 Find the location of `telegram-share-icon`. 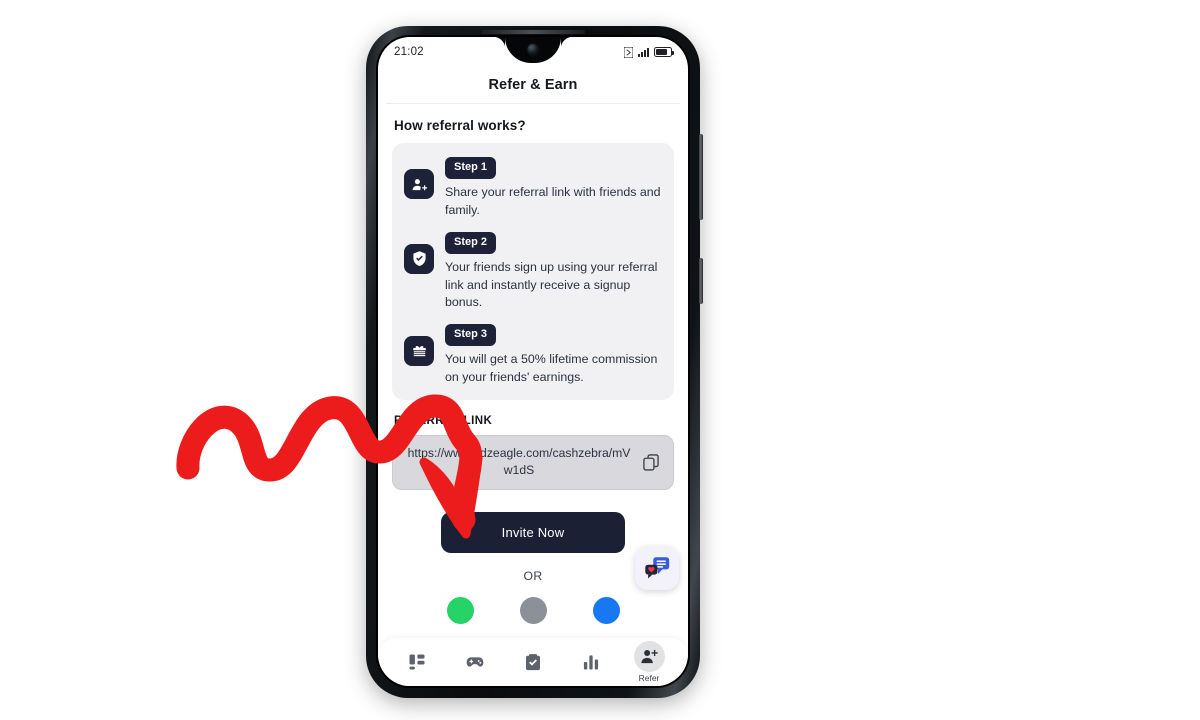

telegram-share-icon is located at coordinates (533, 610).